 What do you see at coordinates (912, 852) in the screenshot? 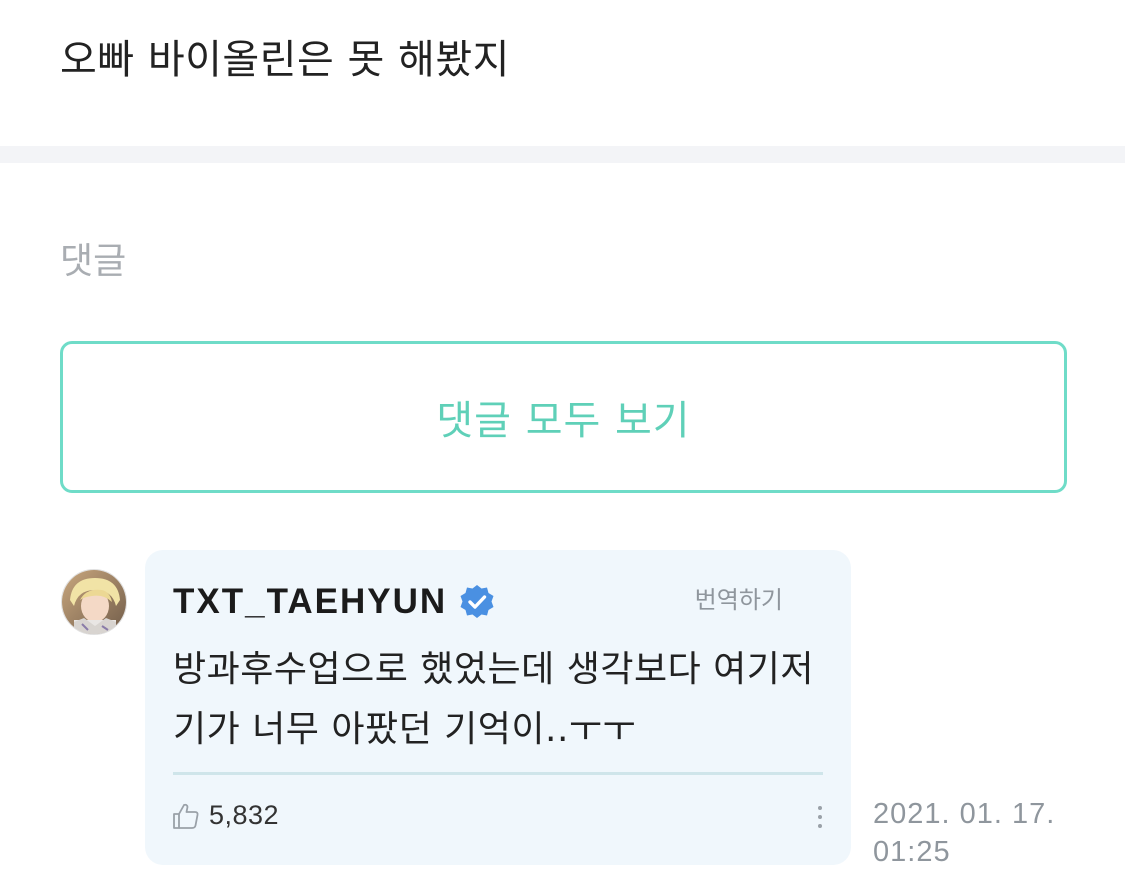
I see `timestamp-time: 01:25` at bounding box center [912, 852].